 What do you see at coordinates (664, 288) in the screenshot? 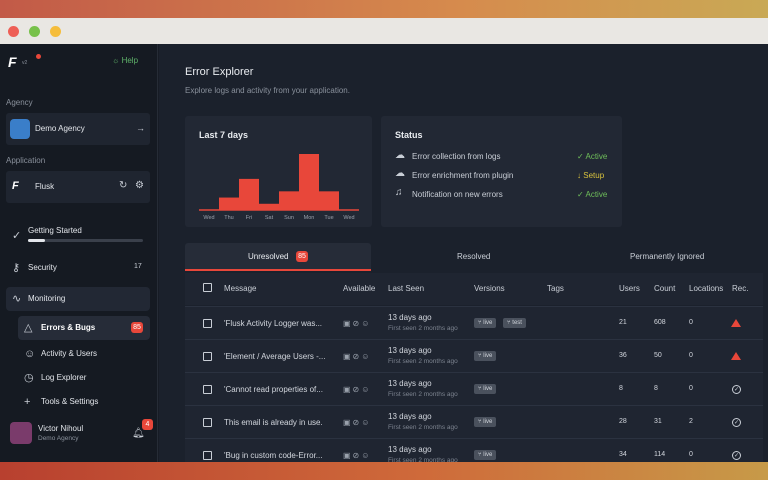
I see `header-count: Count` at bounding box center [664, 288].